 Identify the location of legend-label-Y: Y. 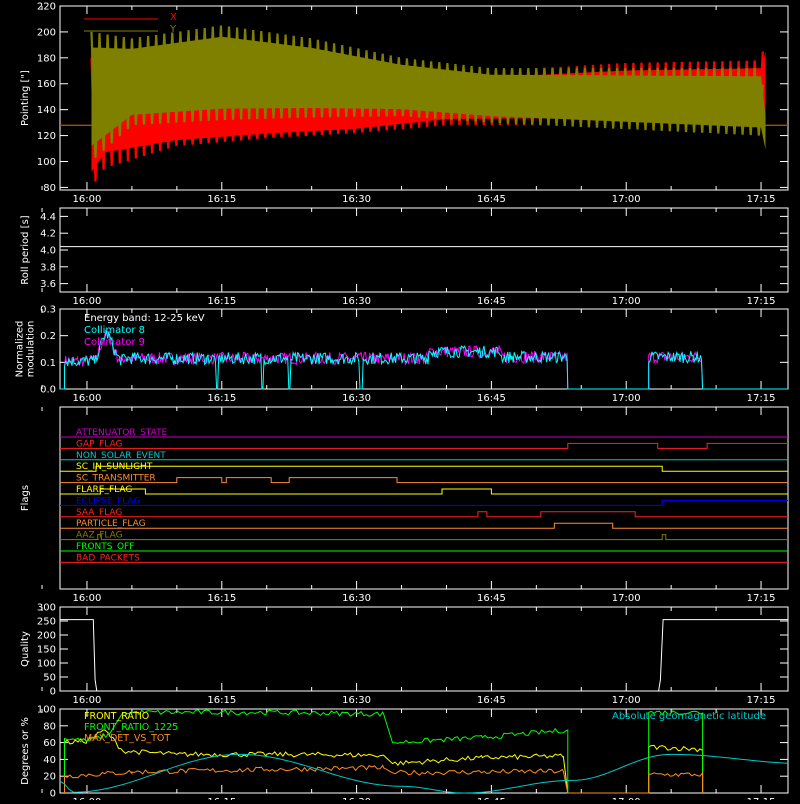
(173, 29).